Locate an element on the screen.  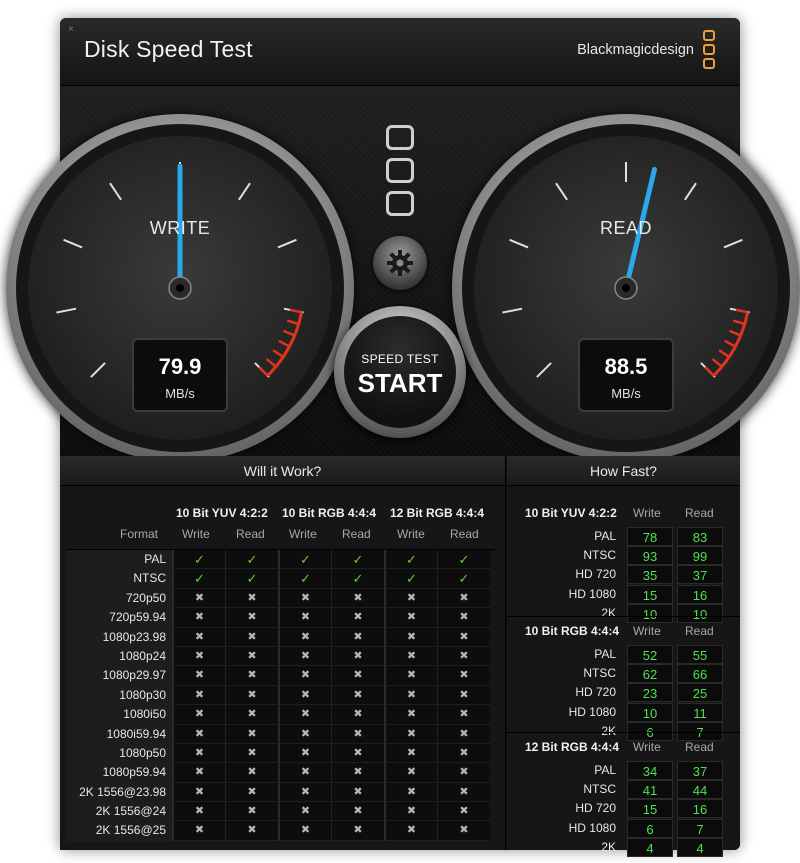
read-speed-cell: 66 is located at coordinates (700, 674).